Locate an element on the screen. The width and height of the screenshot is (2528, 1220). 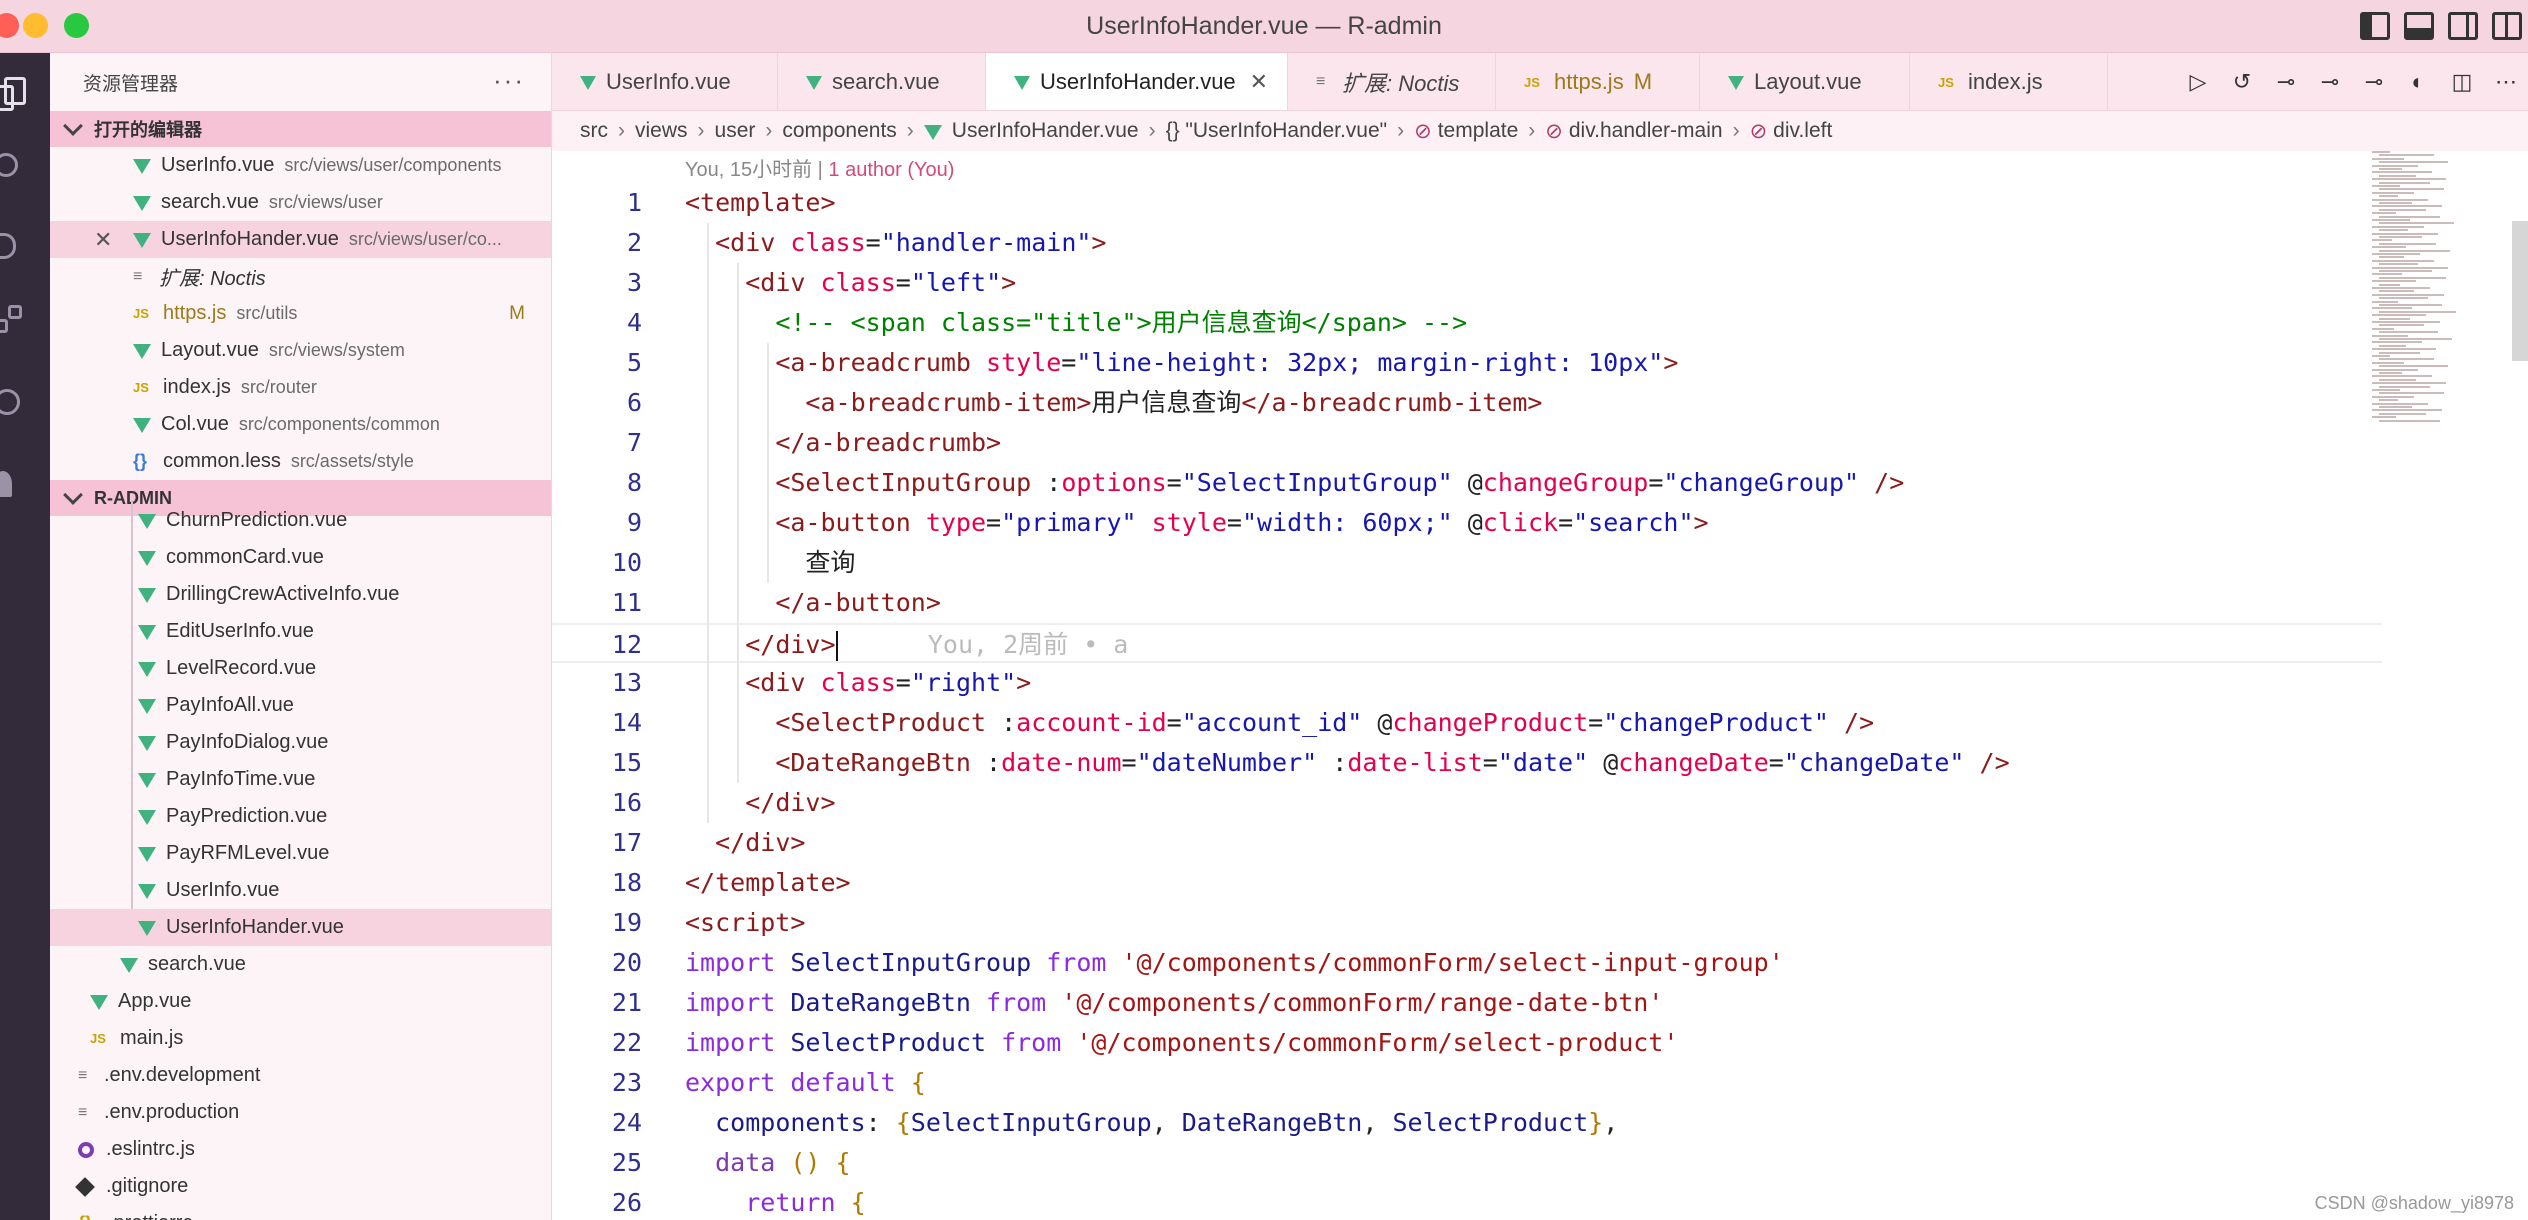
open-editor-item: JS index.js src/router is located at coordinates (300, 387).